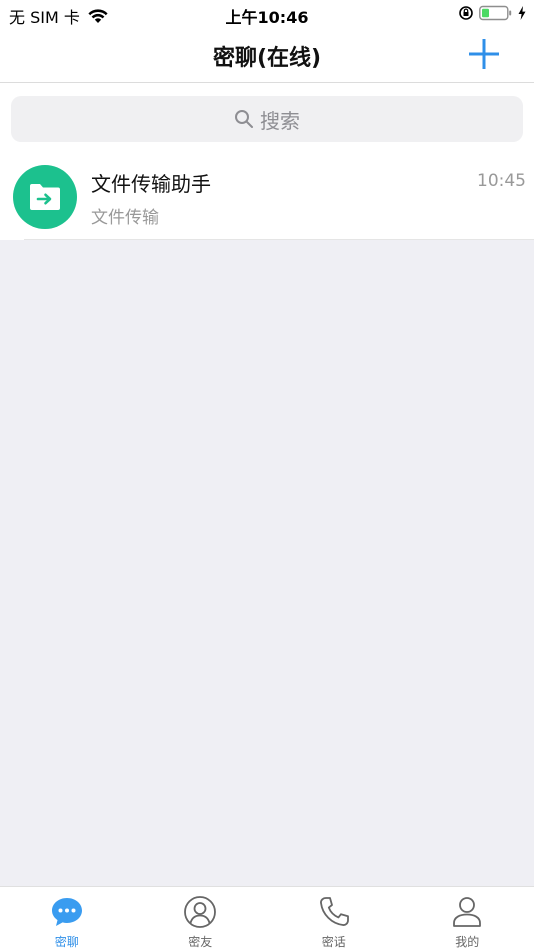 This screenshot has width=534, height=950. I want to click on search-input: 搜索, so click(267, 119).